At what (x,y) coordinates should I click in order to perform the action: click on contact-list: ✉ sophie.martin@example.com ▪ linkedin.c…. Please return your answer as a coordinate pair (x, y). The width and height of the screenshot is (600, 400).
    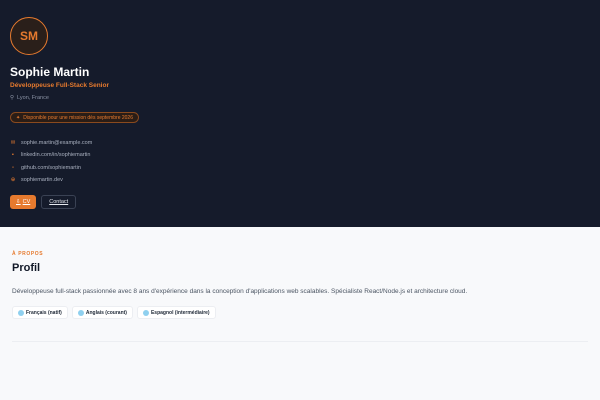
    Looking at the image, I should click on (51, 161).